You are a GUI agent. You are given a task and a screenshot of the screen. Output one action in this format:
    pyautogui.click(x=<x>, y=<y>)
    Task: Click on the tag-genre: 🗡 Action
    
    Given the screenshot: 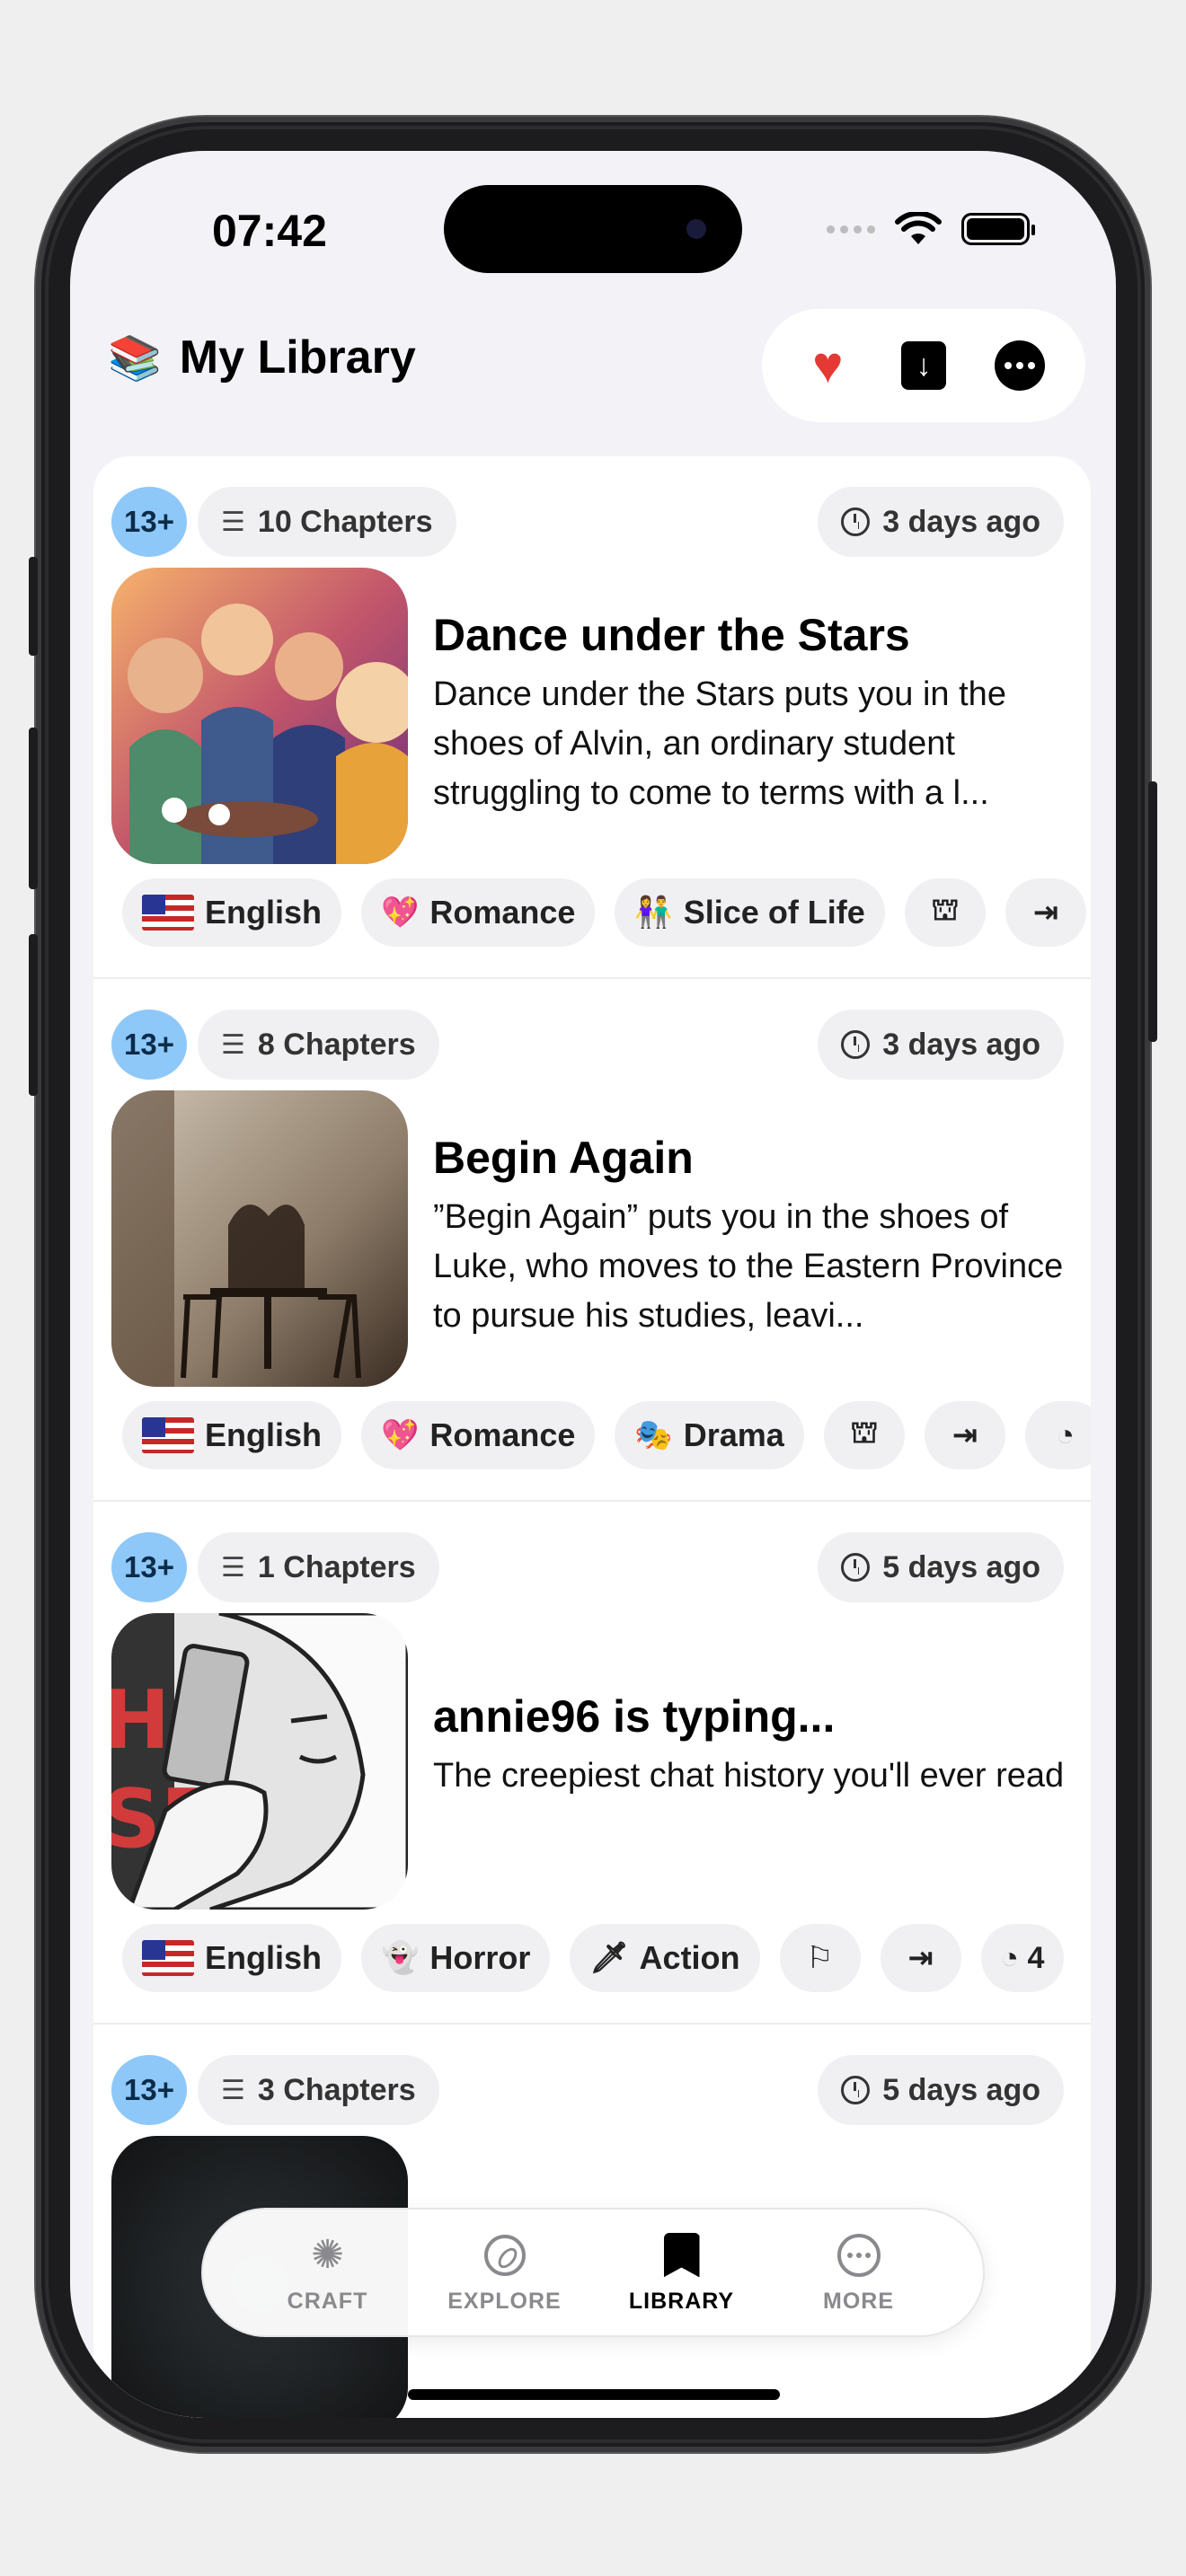 What is the action you would take?
    pyautogui.click(x=665, y=1958)
    